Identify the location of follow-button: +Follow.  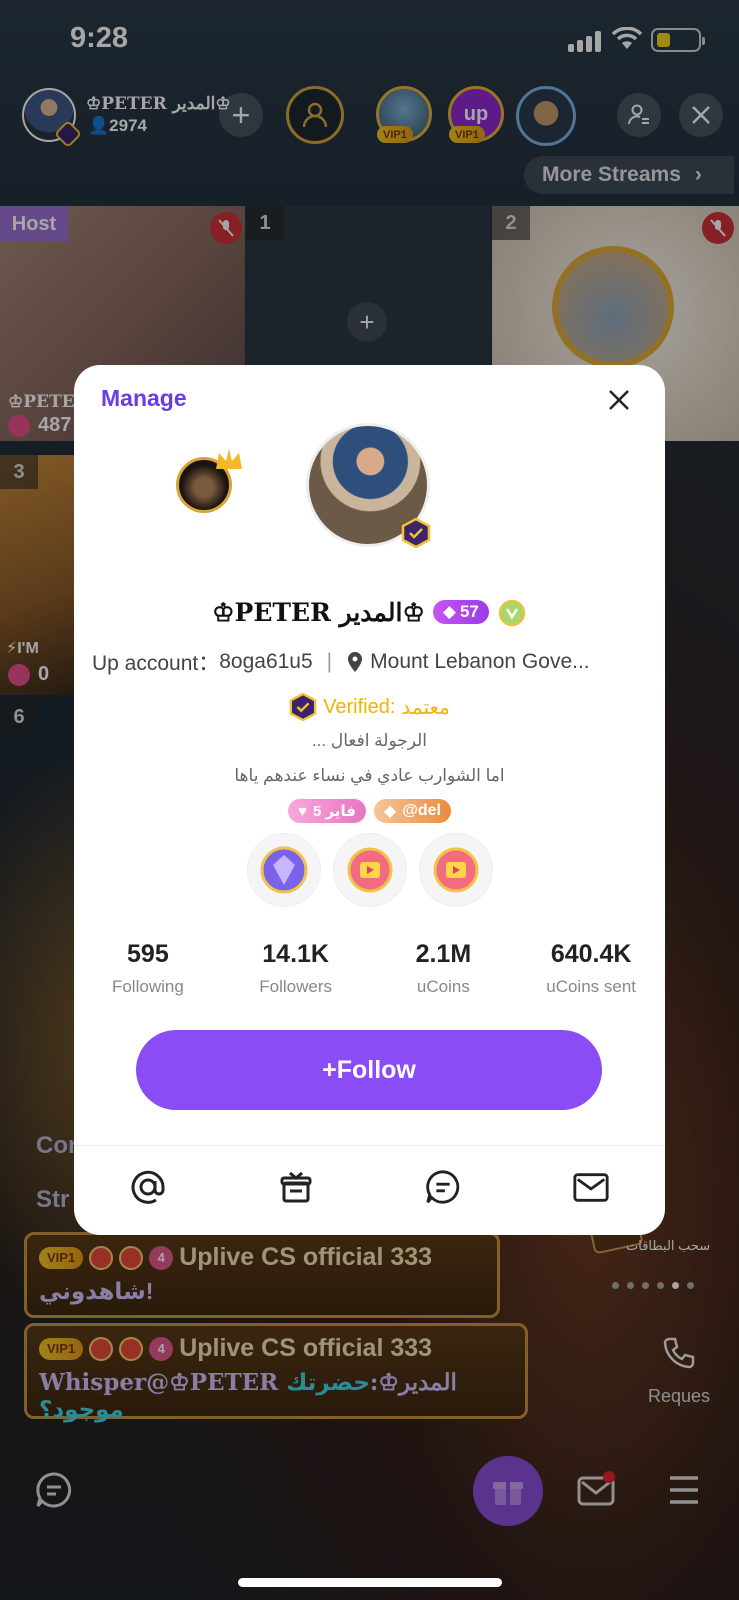
(369, 1070).